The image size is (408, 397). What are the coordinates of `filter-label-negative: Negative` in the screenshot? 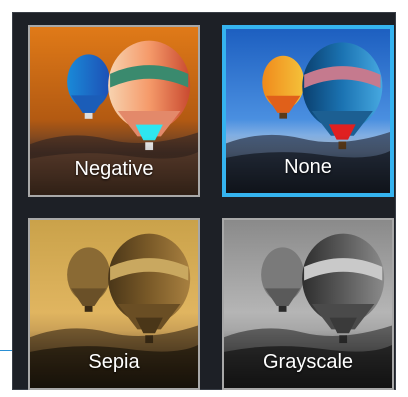 It's located at (114, 169).